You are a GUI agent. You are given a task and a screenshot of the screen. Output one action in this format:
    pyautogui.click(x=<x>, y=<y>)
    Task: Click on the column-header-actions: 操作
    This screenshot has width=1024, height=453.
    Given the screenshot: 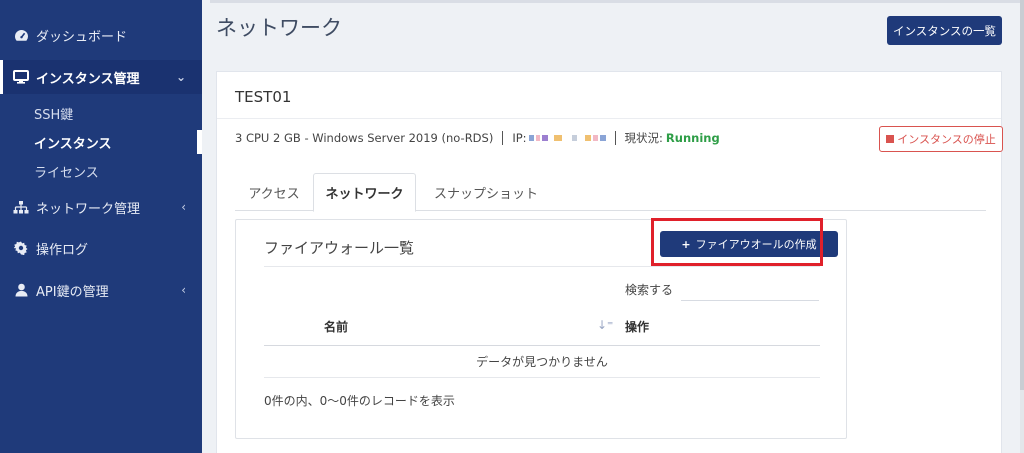 What is the action you would take?
    pyautogui.click(x=637, y=327)
    